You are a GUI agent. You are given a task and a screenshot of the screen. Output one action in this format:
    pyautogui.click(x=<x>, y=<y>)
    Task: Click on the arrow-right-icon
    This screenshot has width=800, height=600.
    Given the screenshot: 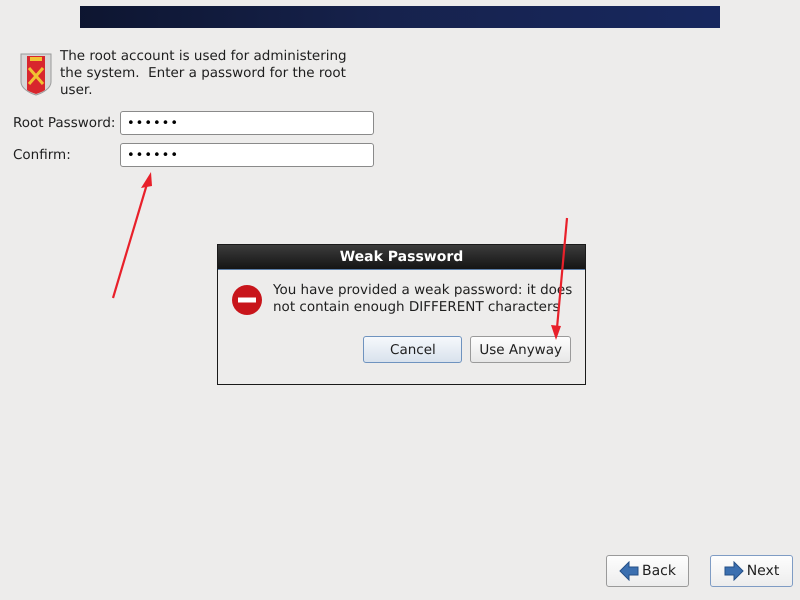 What is the action you would take?
    pyautogui.click(x=734, y=571)
    